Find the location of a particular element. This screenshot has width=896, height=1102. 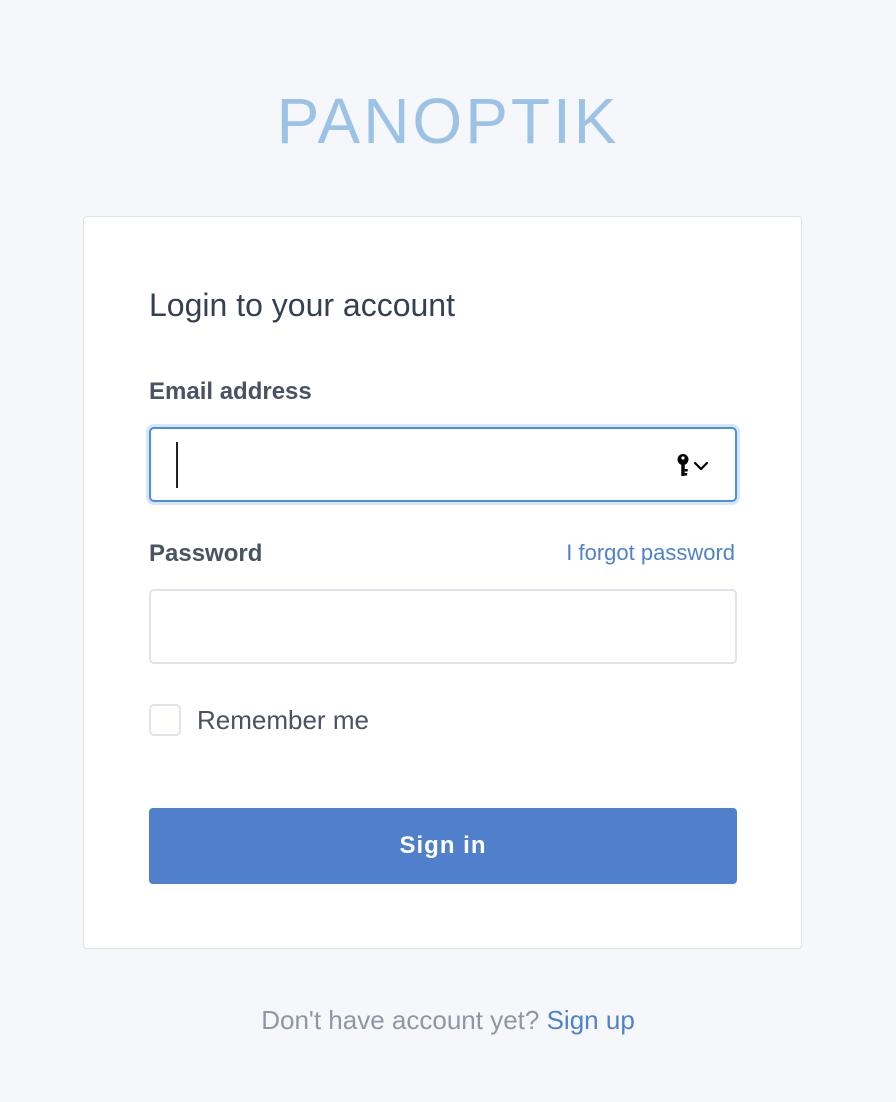

email-label: Email address is located at coordinates (230, 391).